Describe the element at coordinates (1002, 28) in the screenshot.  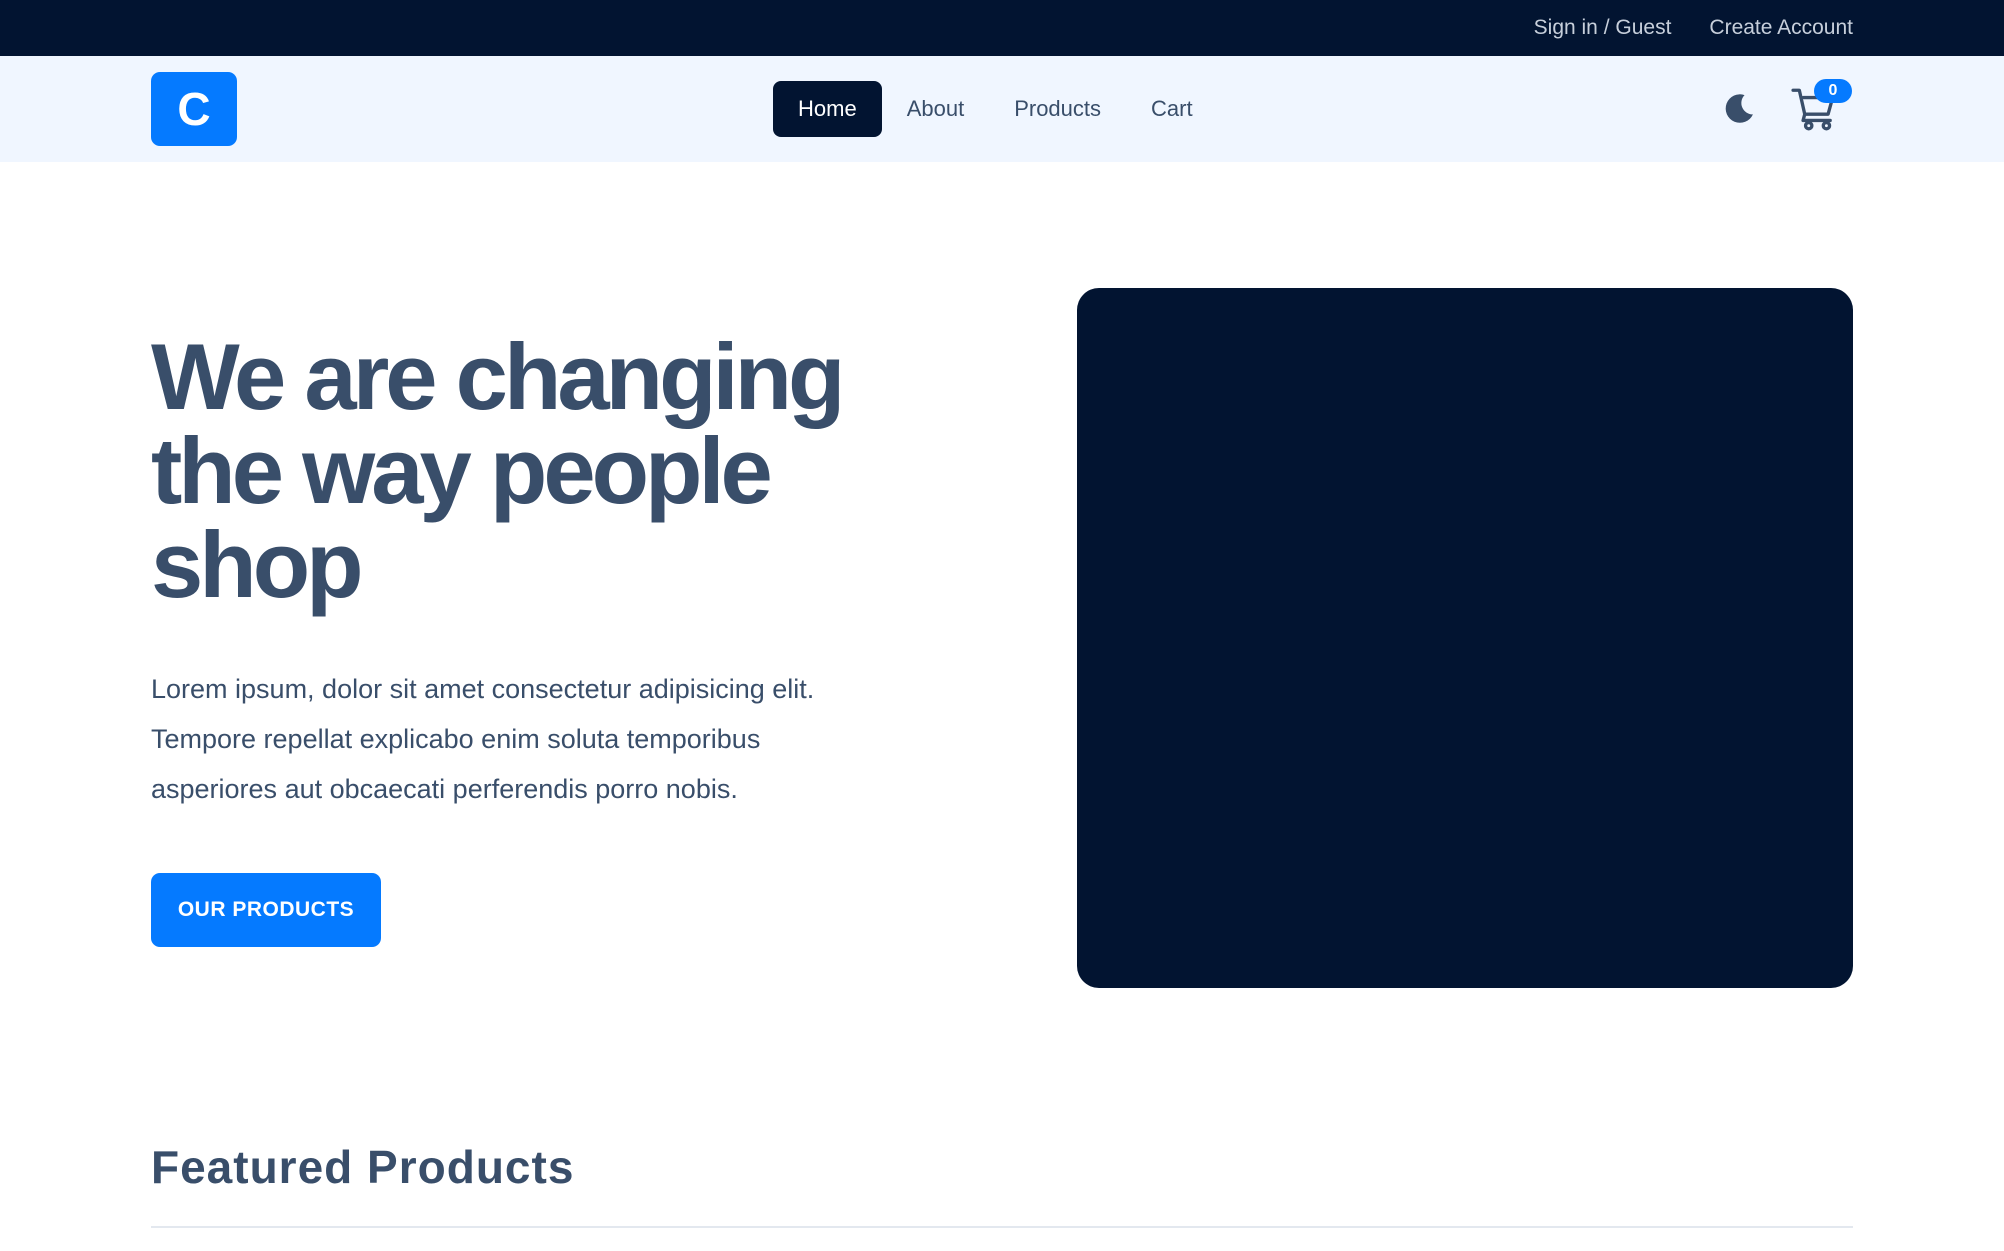
I see `top-bar: Sign in / Guest Create Account` at that location.